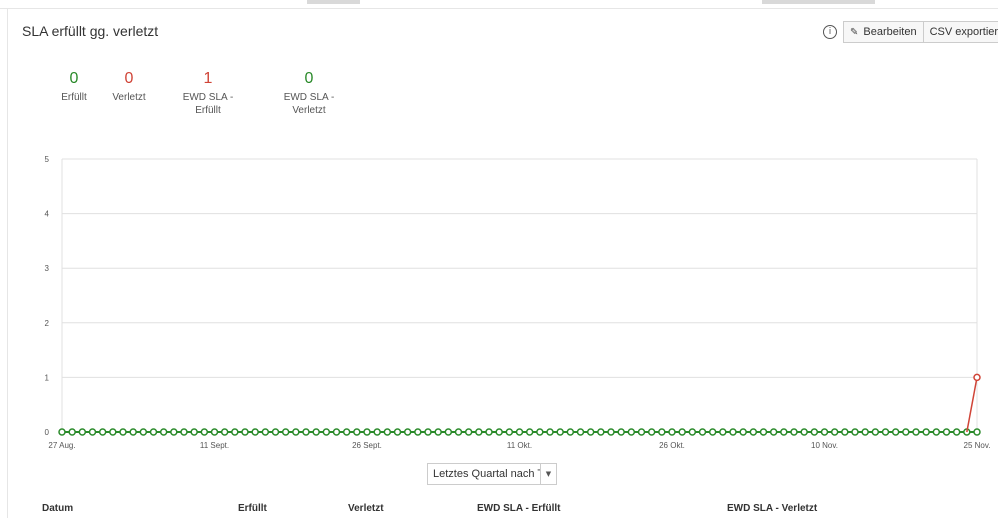 Image resolution: width=998 pixels, height=518 pixels. Describe the element at coordinates (47, 377) in the screenshot. I see `y-tick-label: 1` at that location.